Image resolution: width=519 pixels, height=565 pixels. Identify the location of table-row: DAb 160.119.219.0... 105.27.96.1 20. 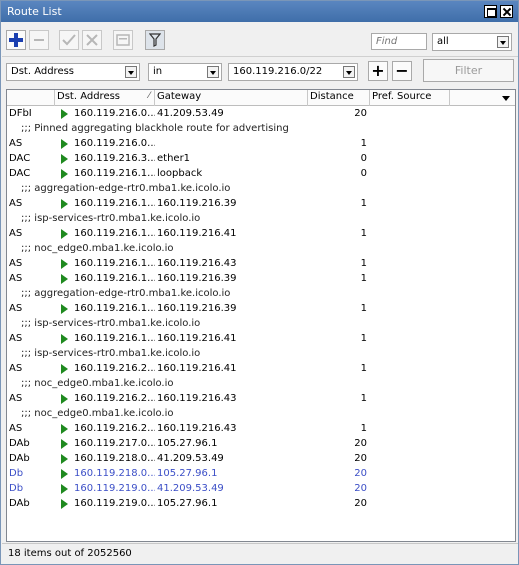
(261, 504).